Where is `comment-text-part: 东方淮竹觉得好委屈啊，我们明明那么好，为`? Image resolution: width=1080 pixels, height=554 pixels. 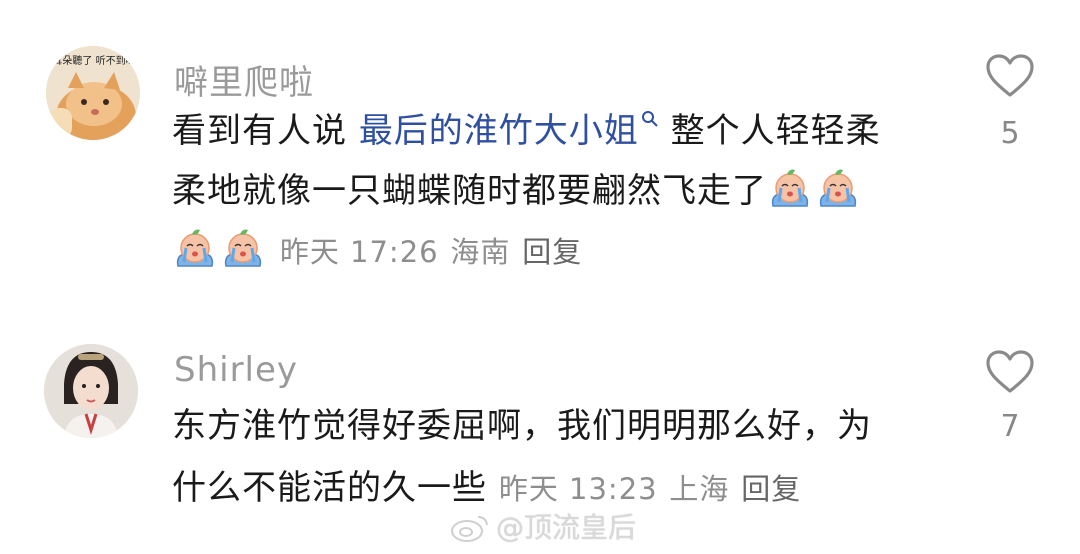
comment-text-part: 东方淮竹觉得好委屈啊，我们明明那么好，为 is located at coordinates (522, 426).